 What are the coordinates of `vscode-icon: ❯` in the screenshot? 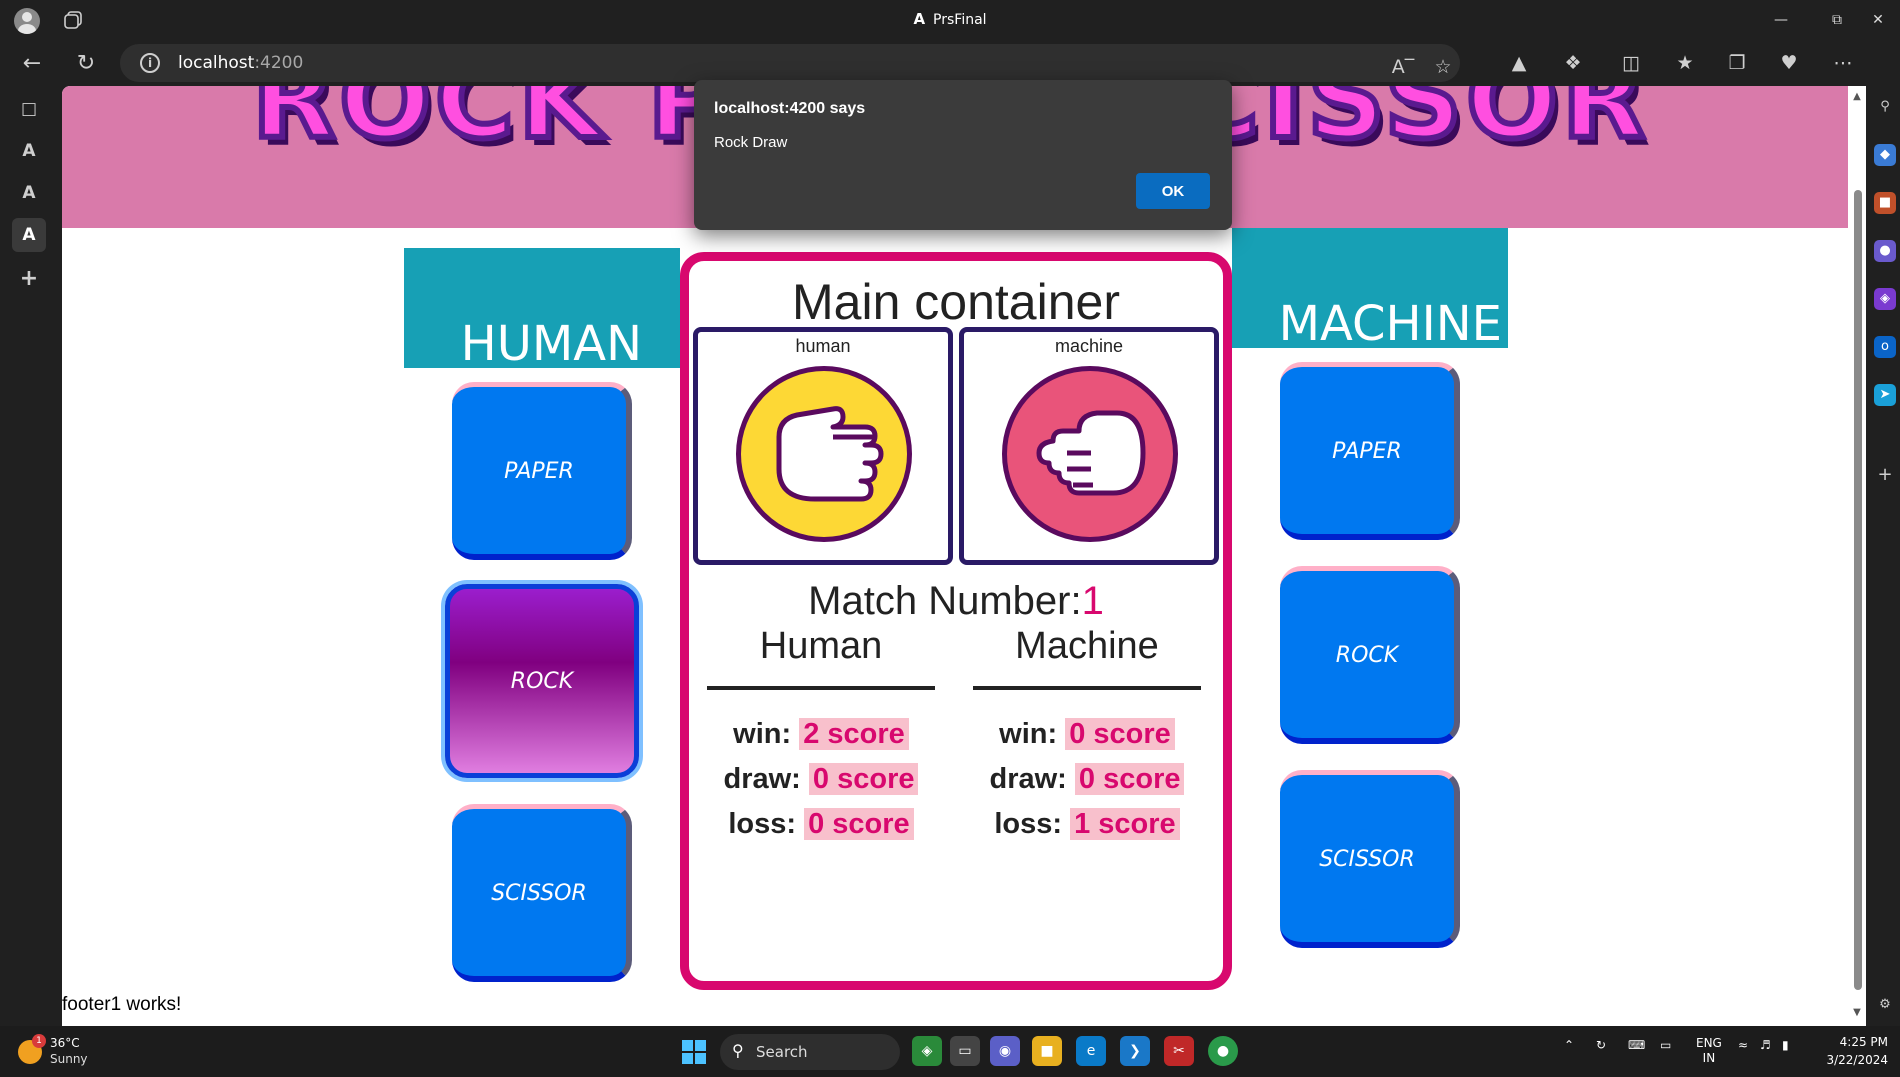 It's located at (1135, 1051).